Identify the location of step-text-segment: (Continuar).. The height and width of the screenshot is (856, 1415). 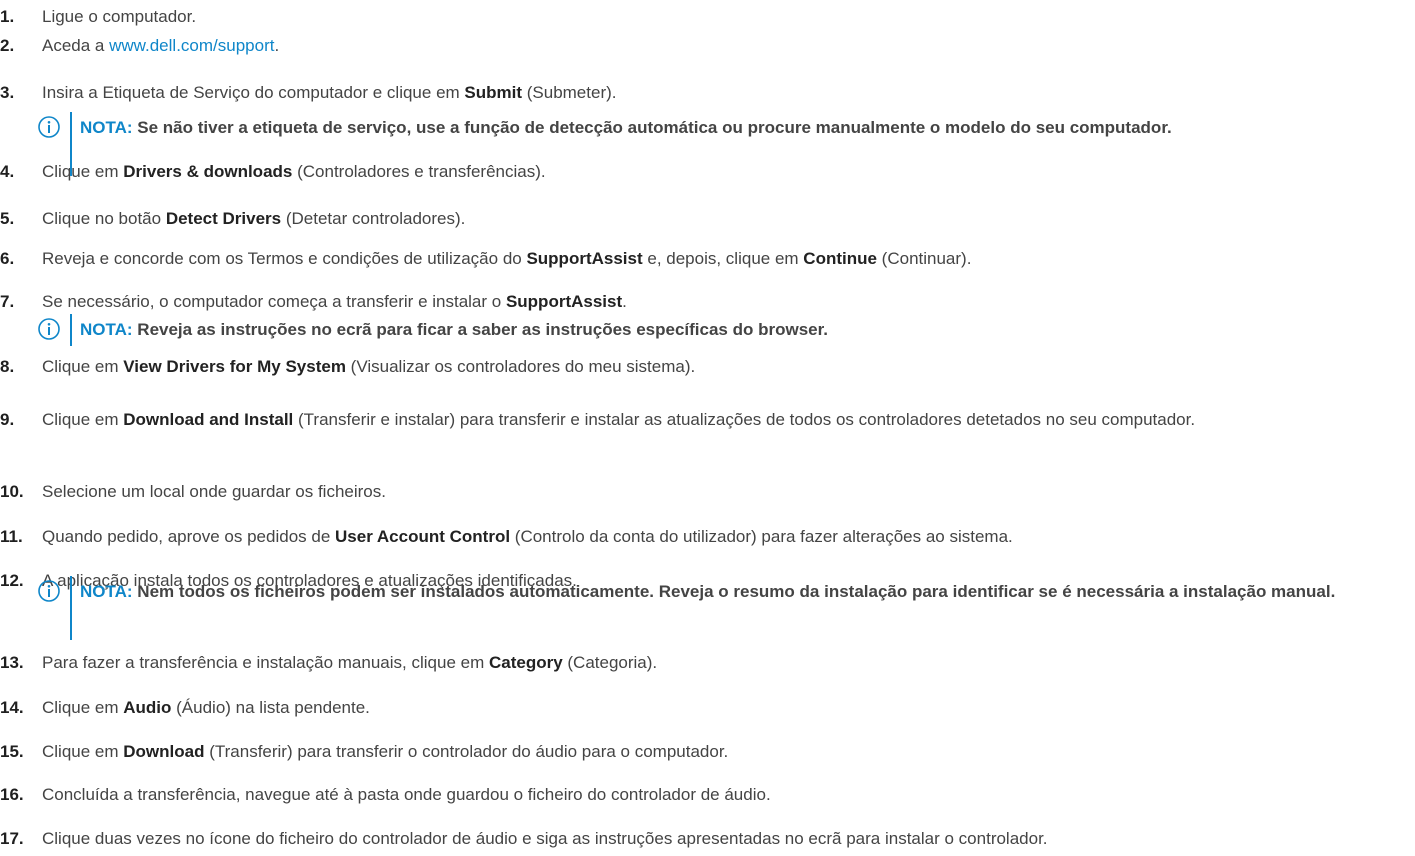
(924, 258).